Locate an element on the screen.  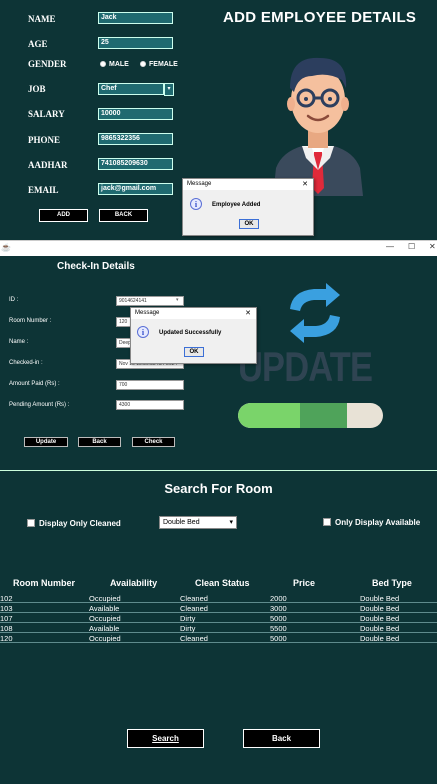
price-cell: 2000 is located at coordinates (278, 598).